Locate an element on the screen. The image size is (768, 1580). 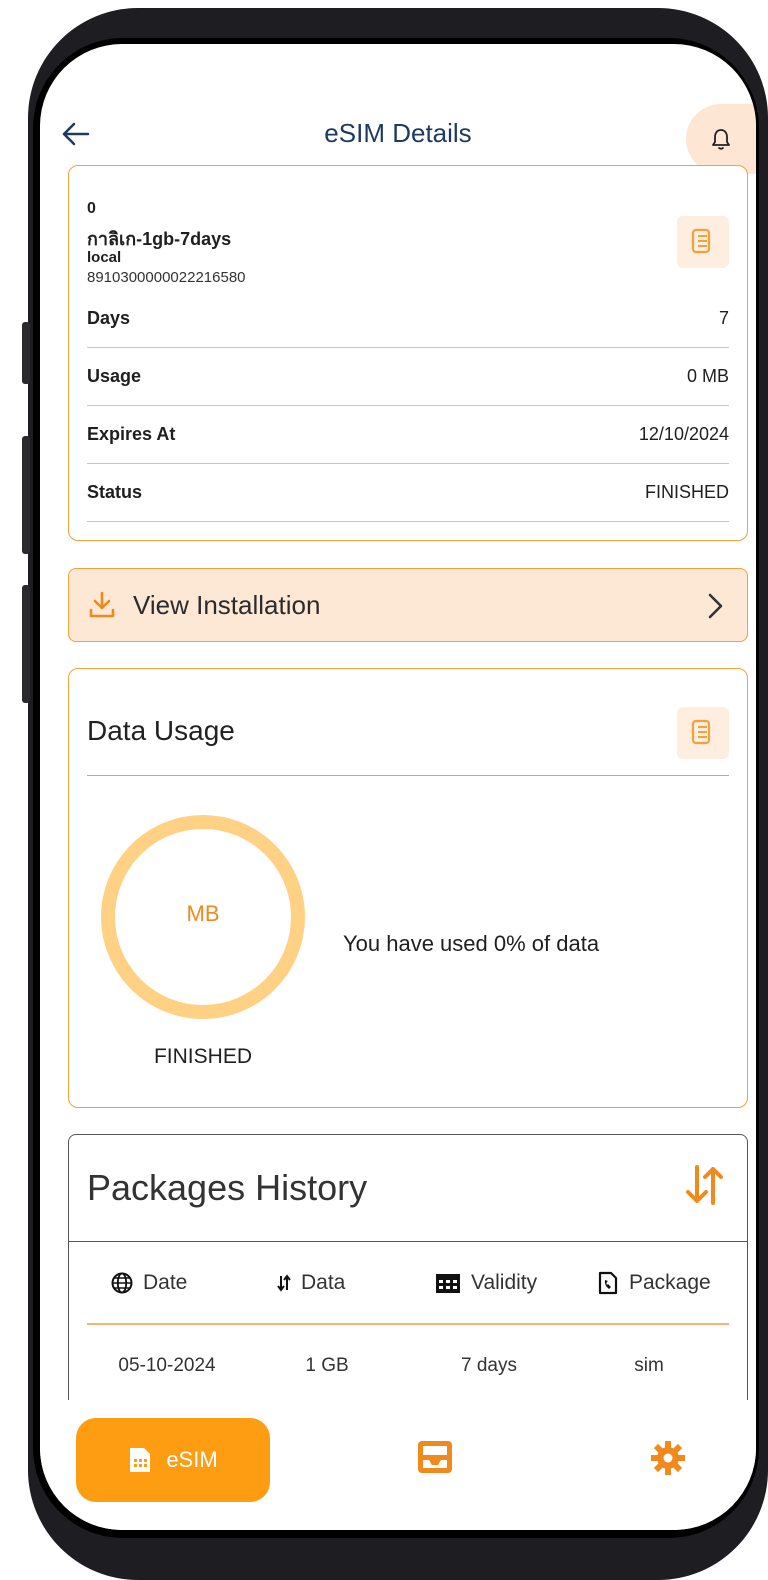
column-package-label: Package is located at coordinates (670, 1282).